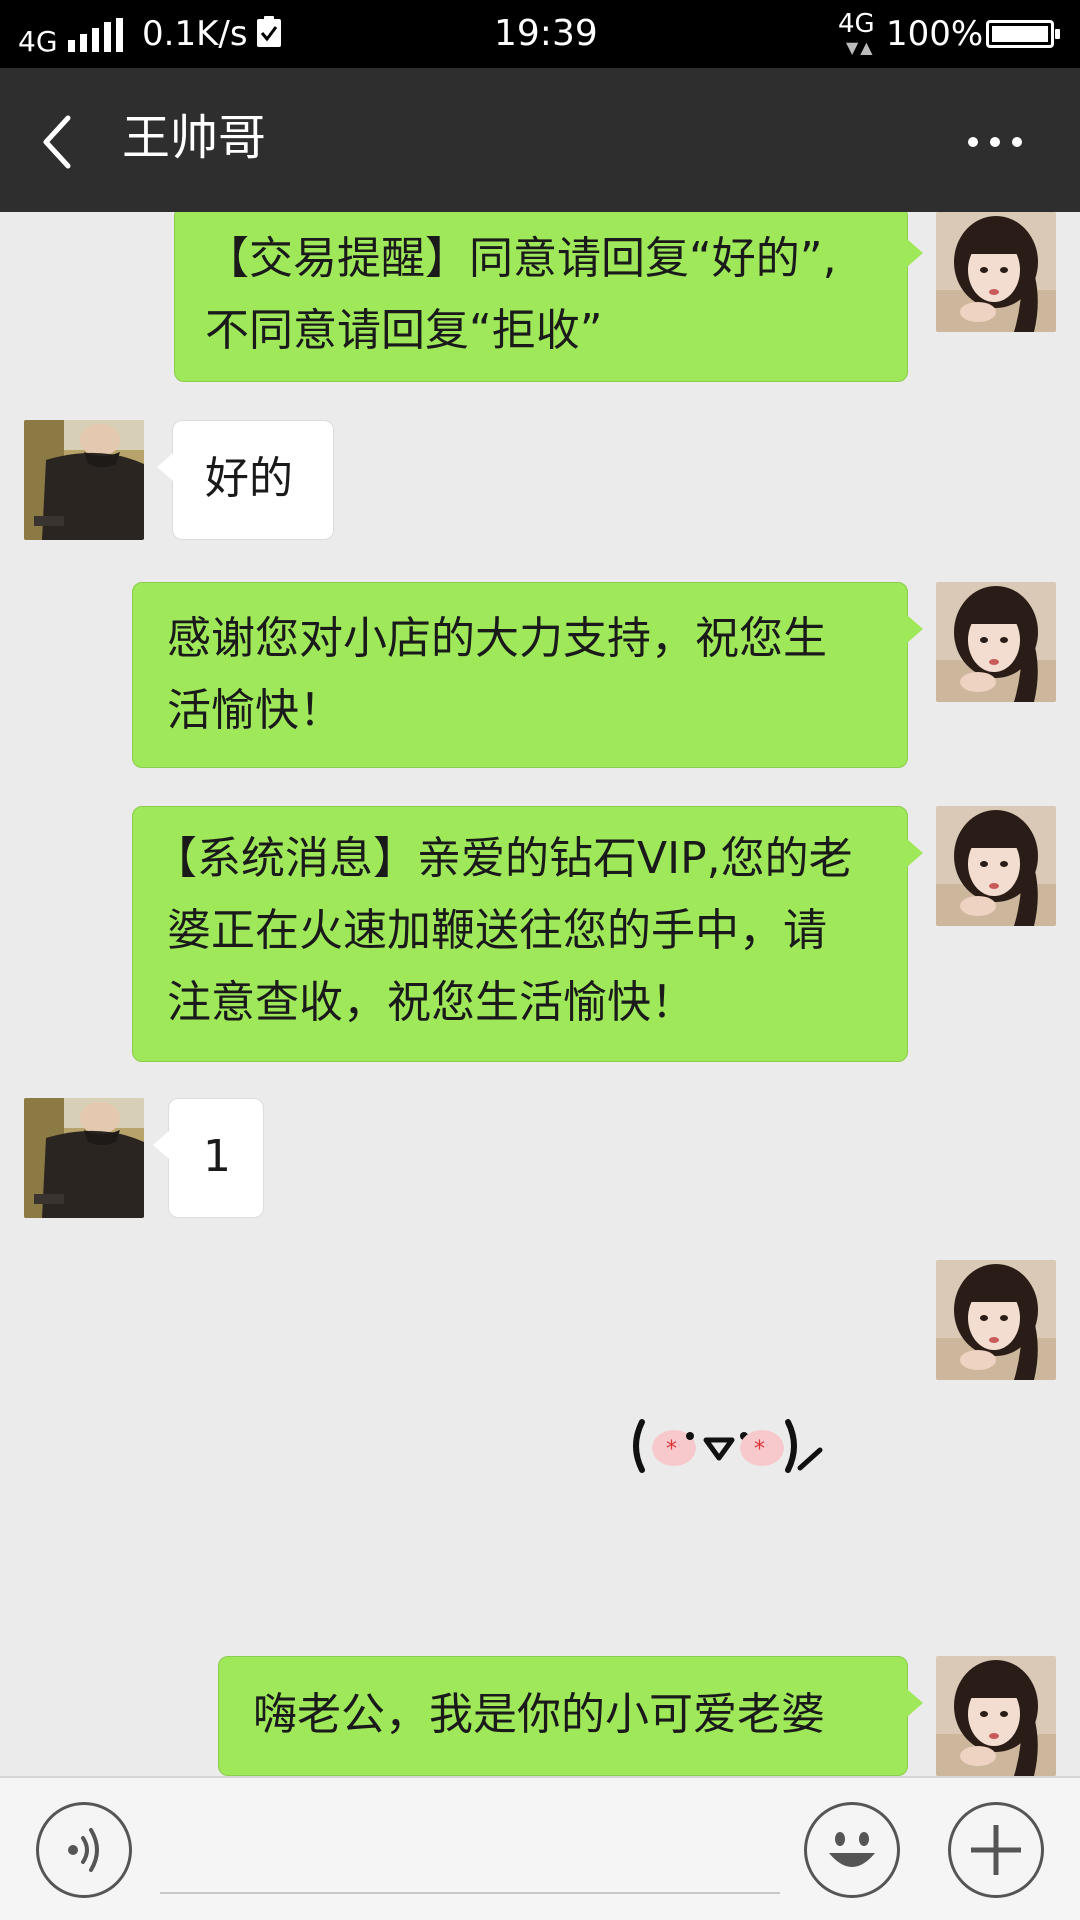 This screenshot has width=1080, height=1920. What do you see at coordinates (497, 930) in the screenshot?
I see `message-line: 婆正在火速加鞭送往您的手中，请` at bounding box center [497, 930].